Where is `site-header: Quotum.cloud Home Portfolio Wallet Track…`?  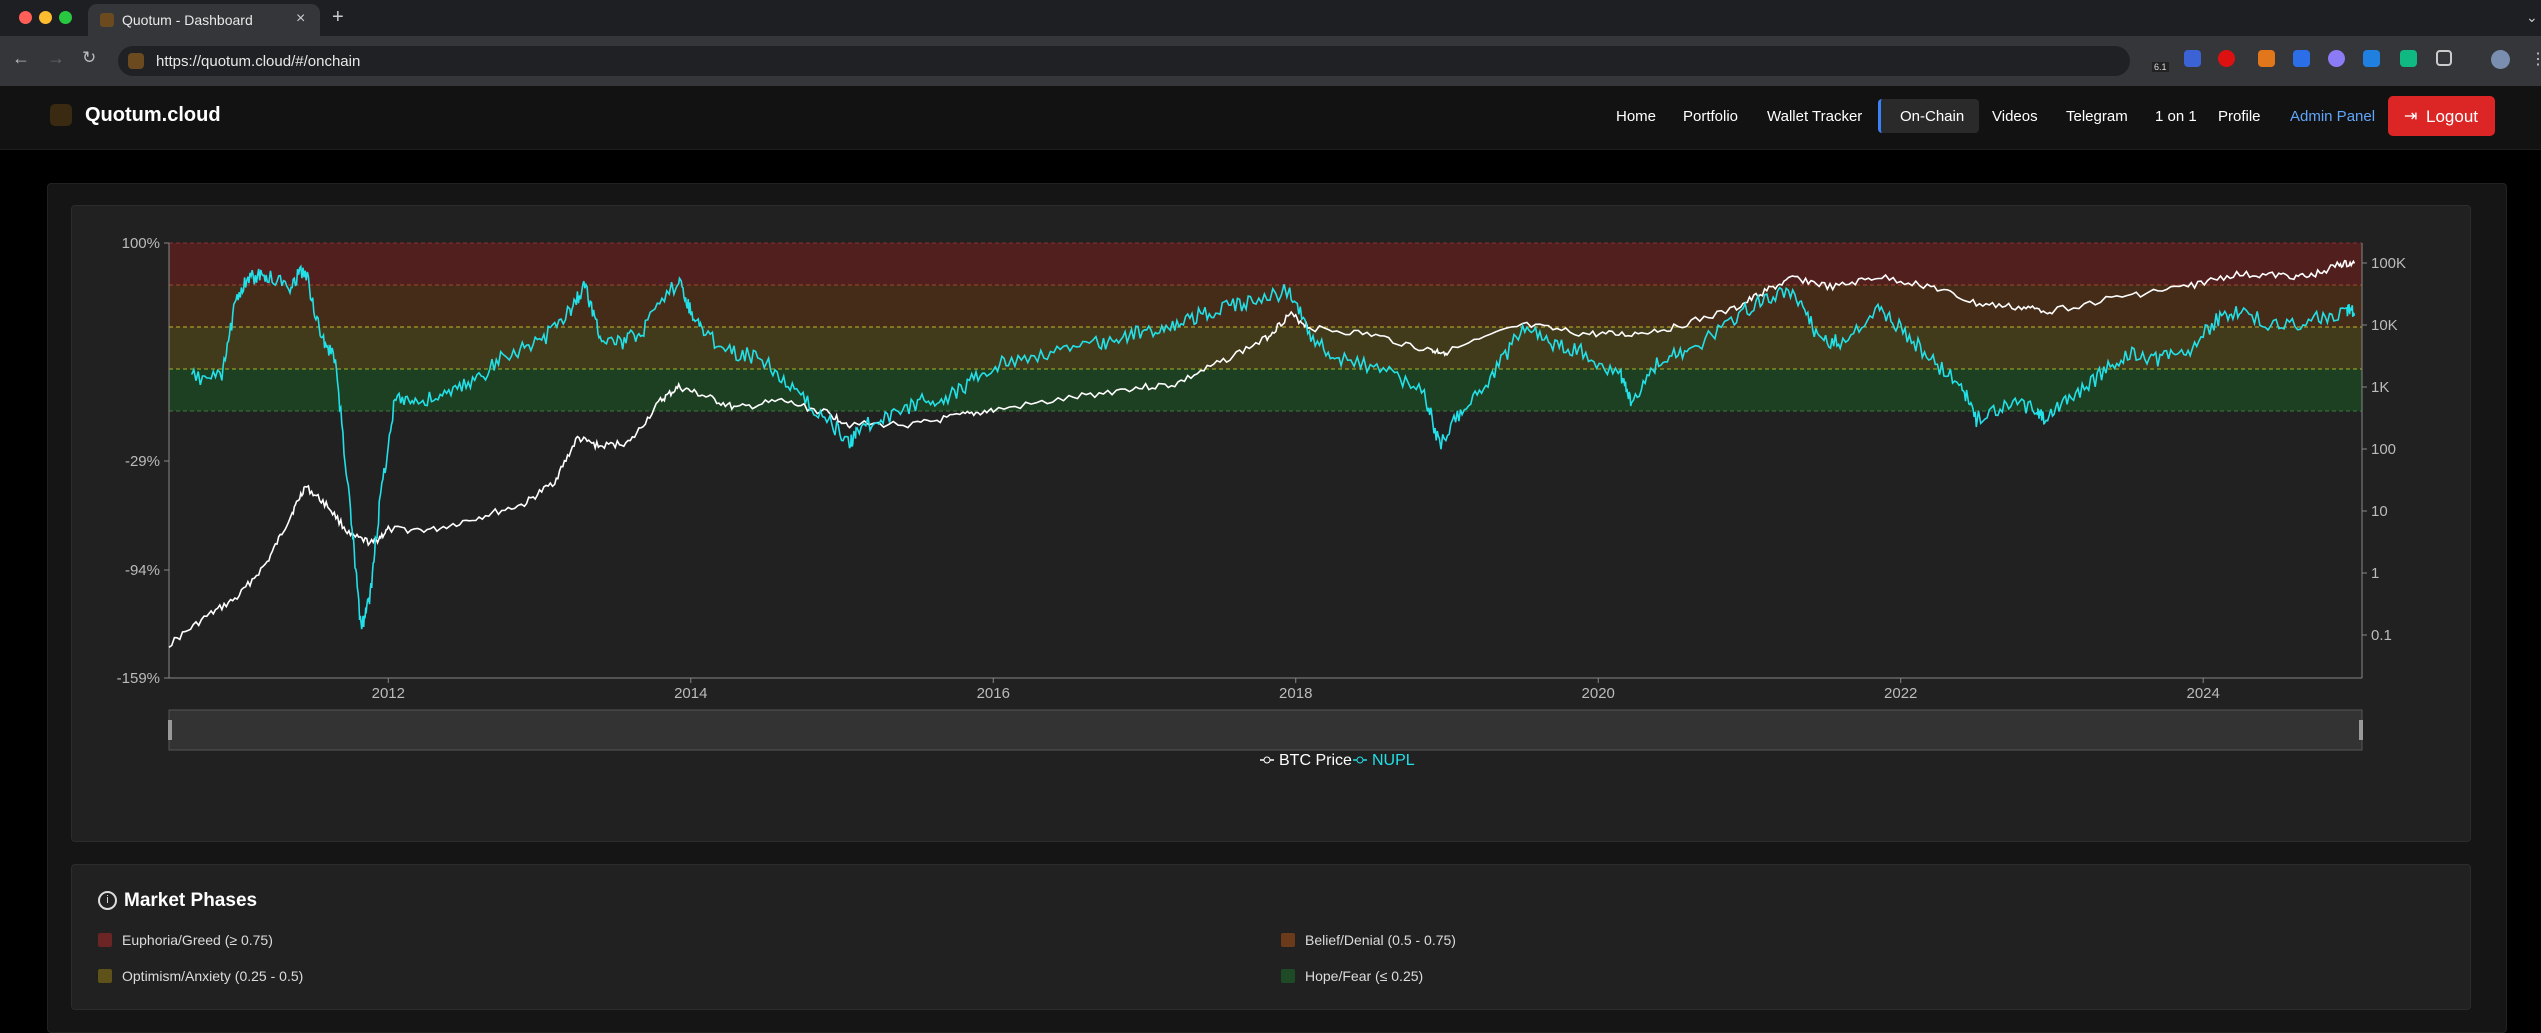 site-header: Quotum.cloud Home Portfolio Wallet Track… is located at coordinates (1270, 118).